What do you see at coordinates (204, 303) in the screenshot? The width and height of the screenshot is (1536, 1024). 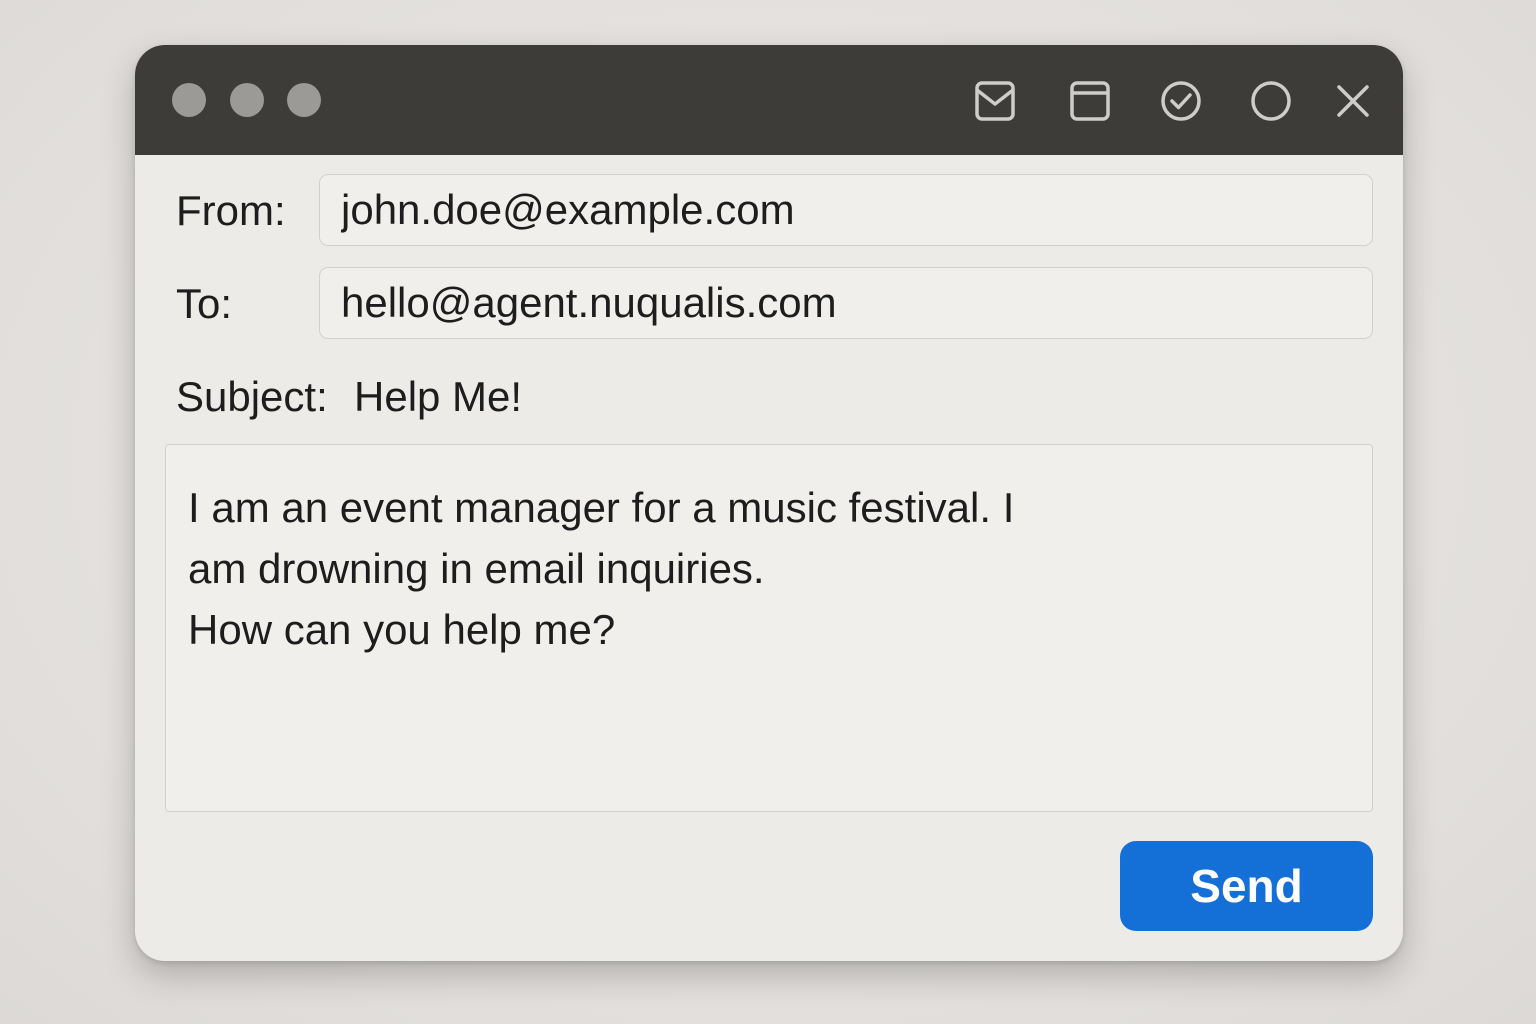 I see `to-label: To:` at bounding box center [204, 303].